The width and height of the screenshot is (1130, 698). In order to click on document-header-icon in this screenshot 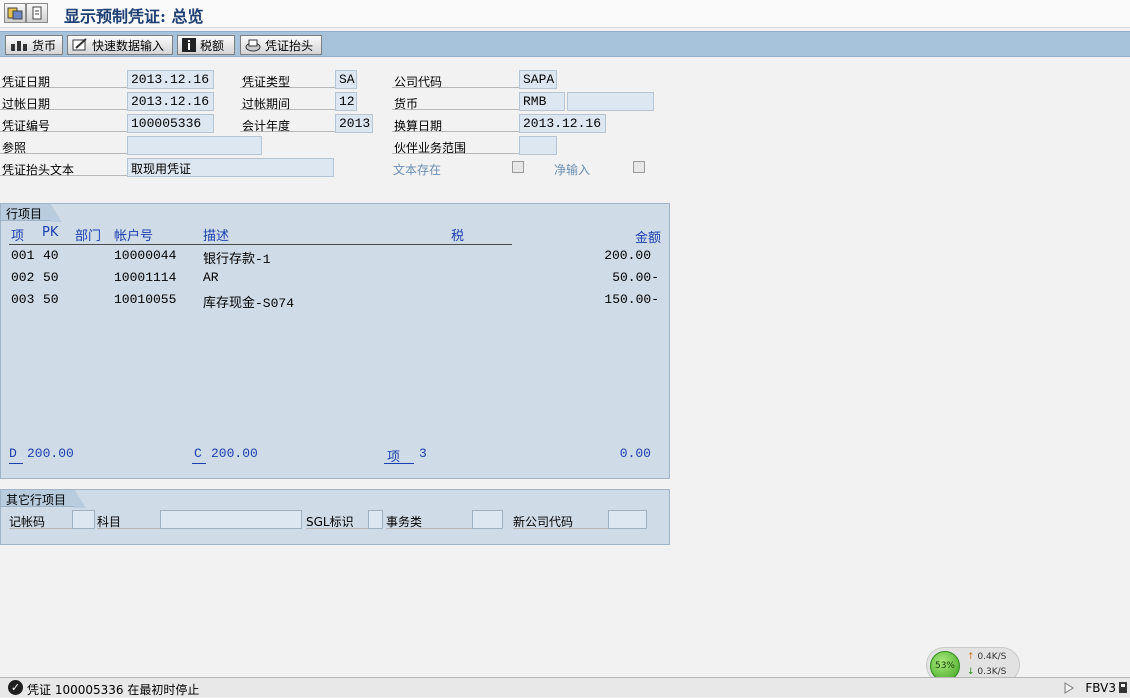, I will do `click(253, 45)`.